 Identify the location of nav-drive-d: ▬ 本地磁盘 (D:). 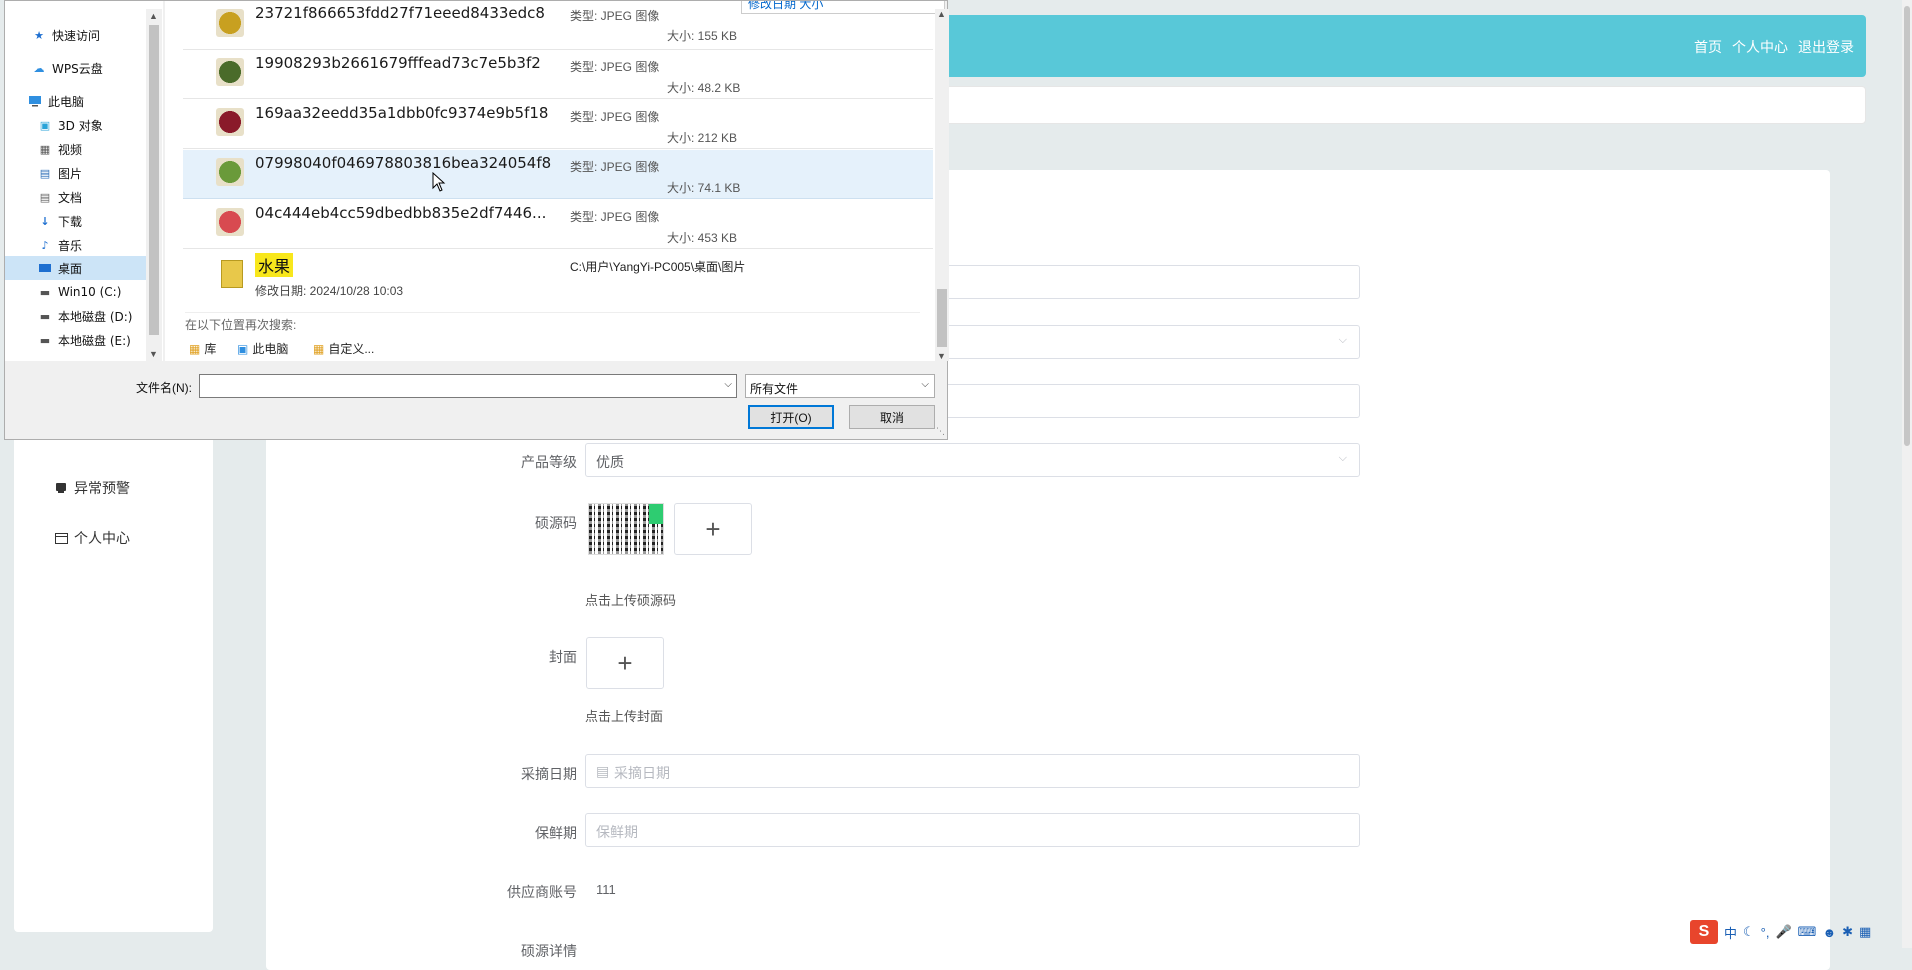
(91, 316).